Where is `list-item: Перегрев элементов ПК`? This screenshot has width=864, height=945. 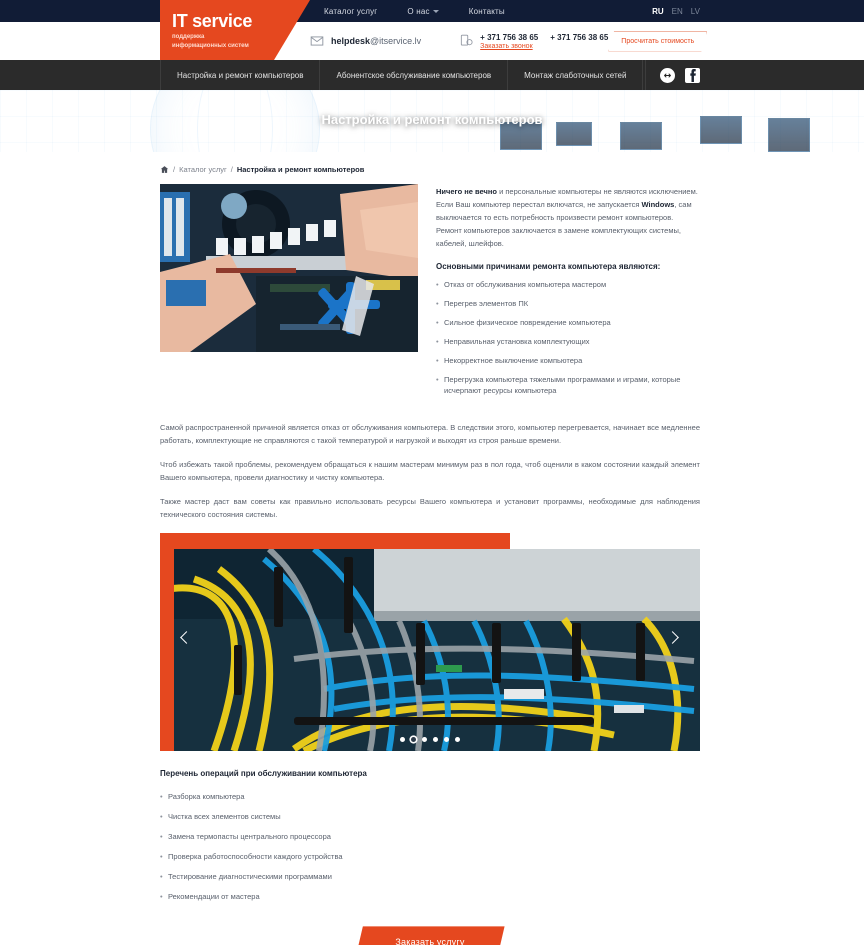 list-item: Перегрев элементов ПК is located at coordinates (568, 304).